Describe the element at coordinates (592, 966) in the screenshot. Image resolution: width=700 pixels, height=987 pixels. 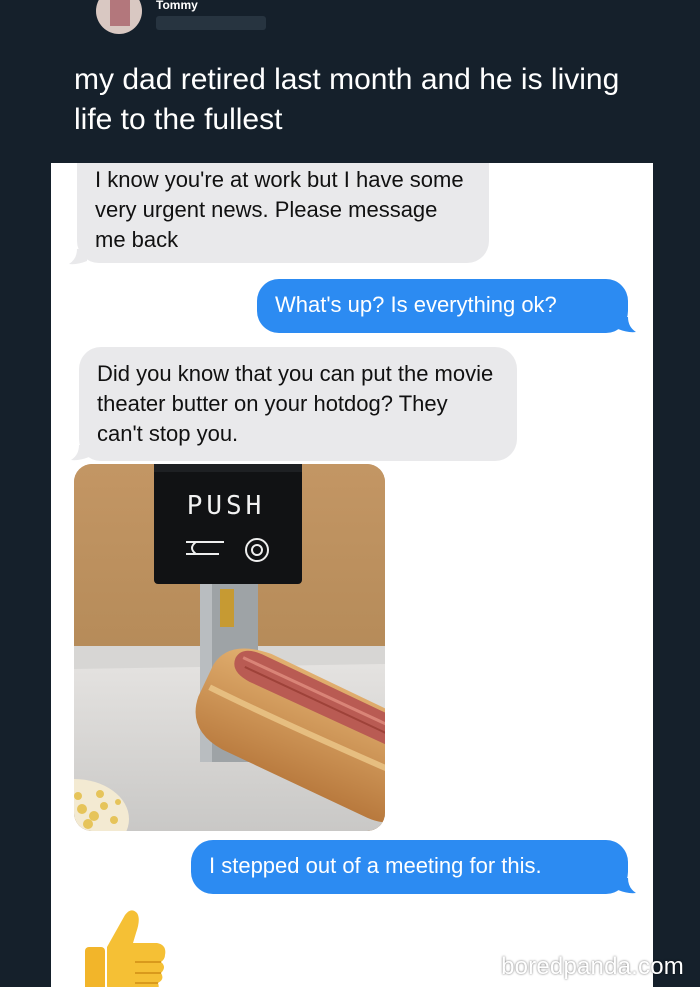
I see `watermark: boredpanda.com` at that location.